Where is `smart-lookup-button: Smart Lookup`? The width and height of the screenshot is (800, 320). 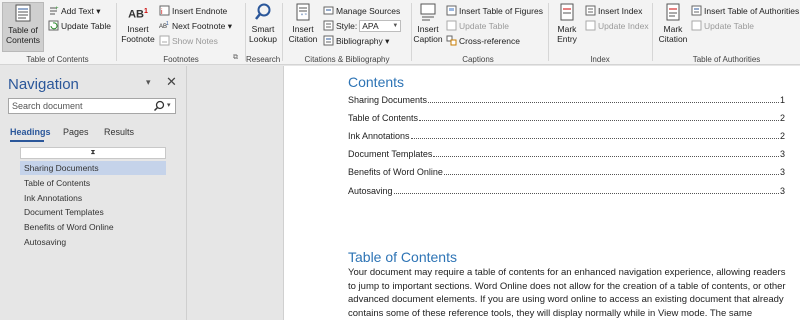
smart-lookup-button: Smart Lookup is located at coordinates (263, 27).